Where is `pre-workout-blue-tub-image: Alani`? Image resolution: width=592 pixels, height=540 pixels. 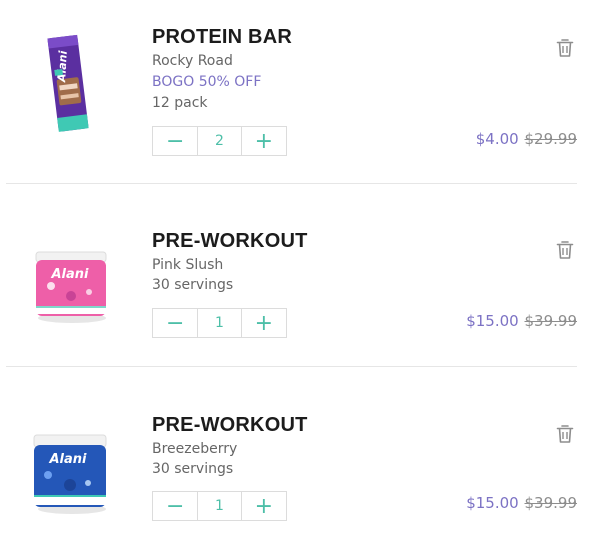 pre-workout-blue-tub-image: Alani is located at coordinates (70, 474).